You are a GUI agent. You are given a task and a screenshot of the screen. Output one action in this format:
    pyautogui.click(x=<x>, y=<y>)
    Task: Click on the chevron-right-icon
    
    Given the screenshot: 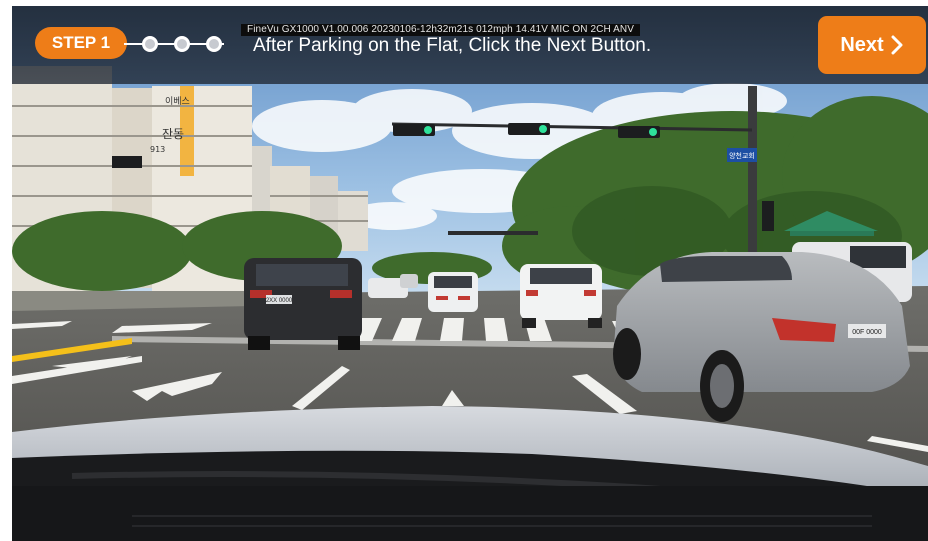 What is the action you would take?
    pyautogui.click(x=897, y=45)
    